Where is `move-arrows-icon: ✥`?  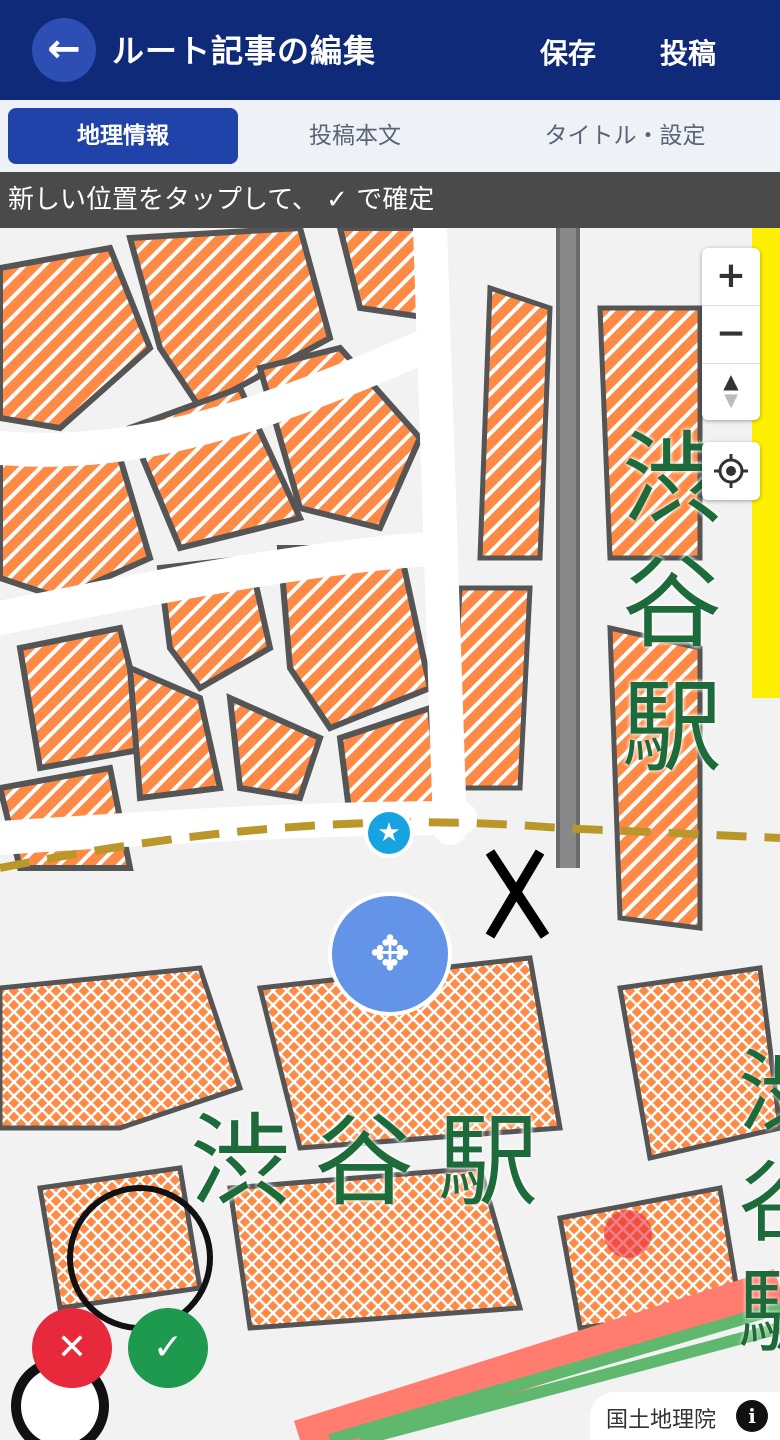
move-arrows-icon: ✥ is located at coordinates (390, 954).